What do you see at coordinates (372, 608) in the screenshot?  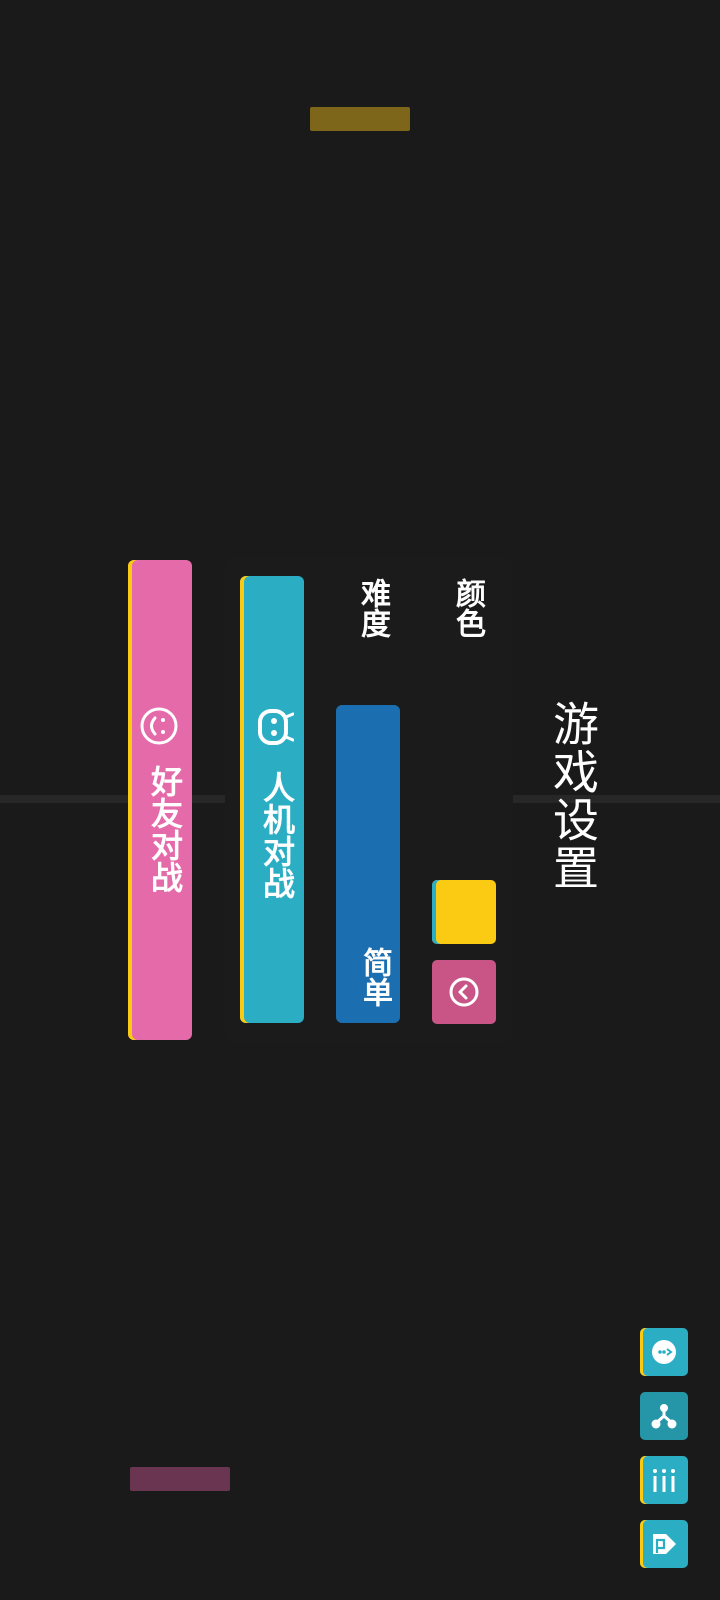 I see `difficulty-label: 难度` at bounding box center [372, 608].